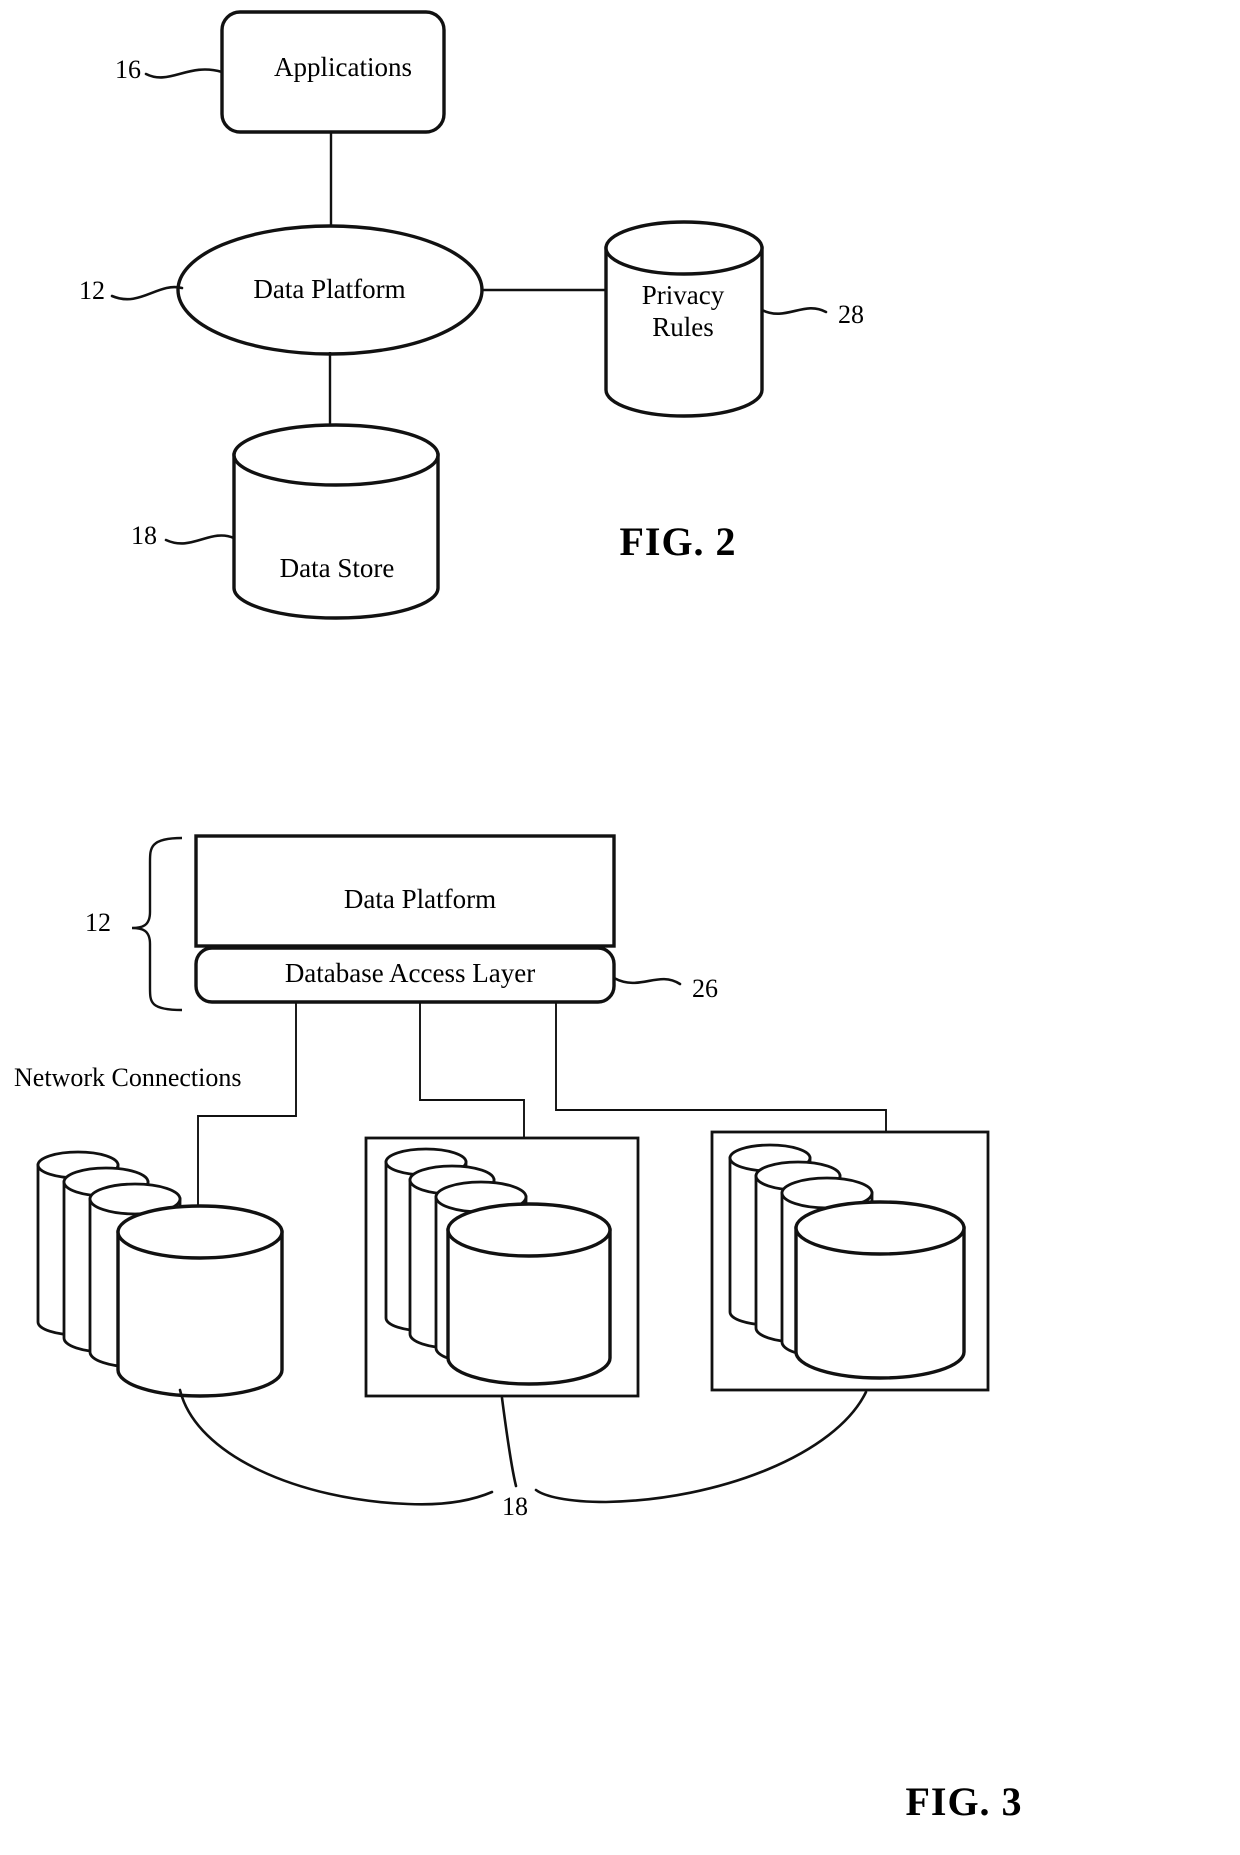  What do you see at coordinates (329, 289) in the screenshot?
I see `fig2-data-platform-label: Data Platform` at bounding box center [329, 289].